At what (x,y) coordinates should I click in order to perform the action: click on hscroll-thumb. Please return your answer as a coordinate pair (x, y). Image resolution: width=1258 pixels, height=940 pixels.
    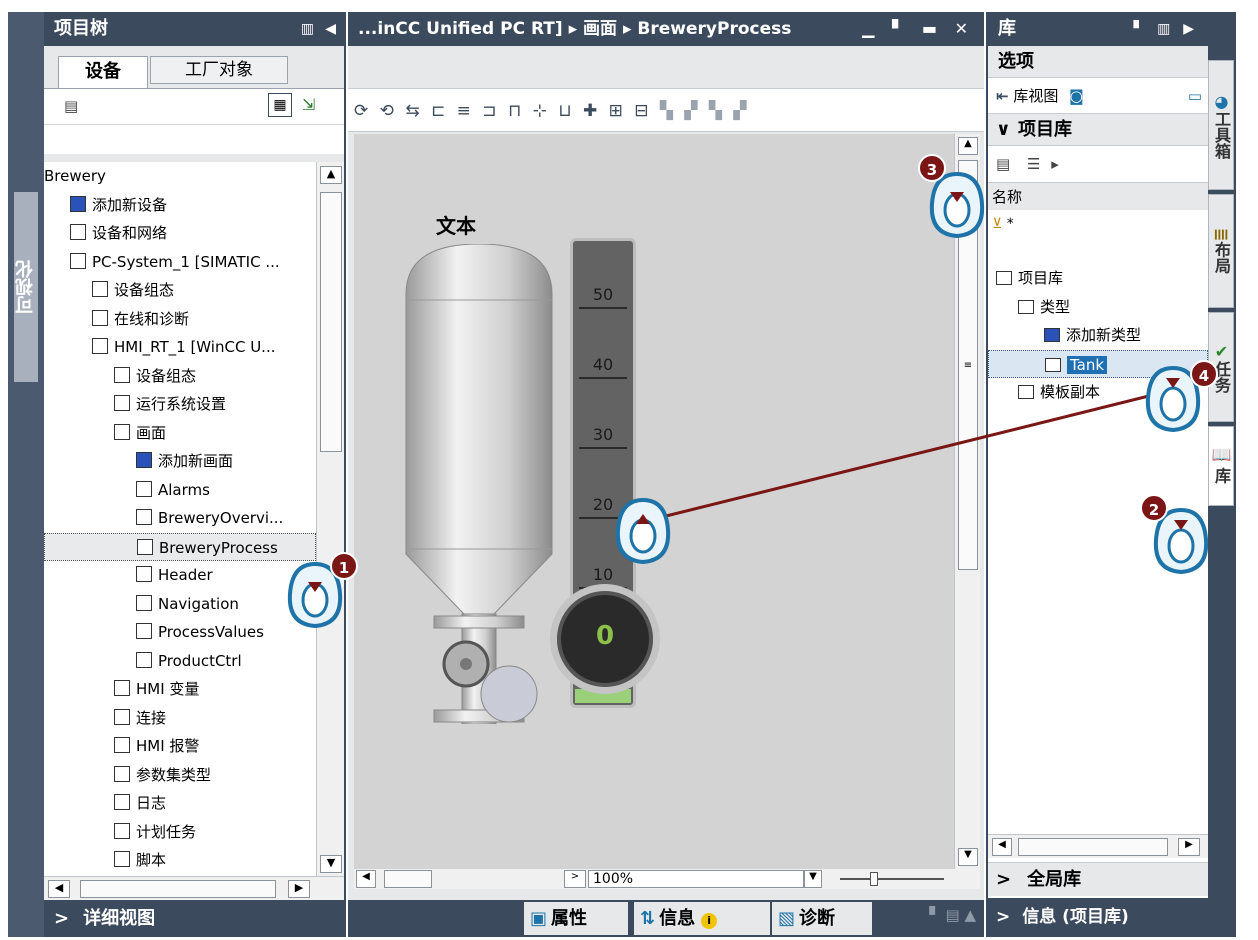
    Looking at the image, I should click on (178, 889).